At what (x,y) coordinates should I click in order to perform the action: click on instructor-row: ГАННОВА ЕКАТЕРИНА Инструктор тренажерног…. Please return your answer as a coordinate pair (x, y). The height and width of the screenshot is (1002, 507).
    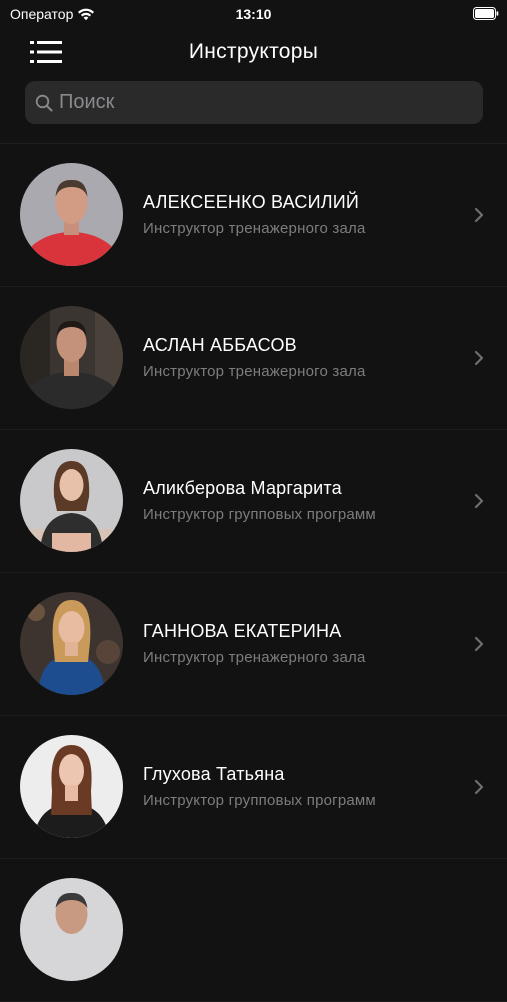
    Looking at the image, I should click on (253, 644).